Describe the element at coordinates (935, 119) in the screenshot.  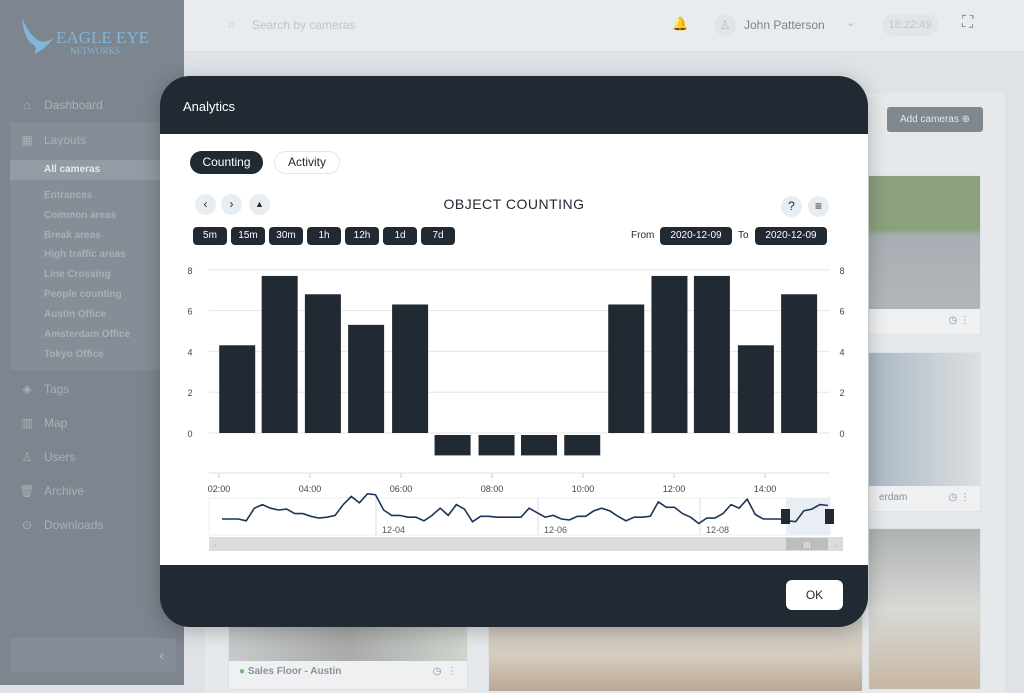
I see `add-cameras-button: Add cameras ⊕` at that location.